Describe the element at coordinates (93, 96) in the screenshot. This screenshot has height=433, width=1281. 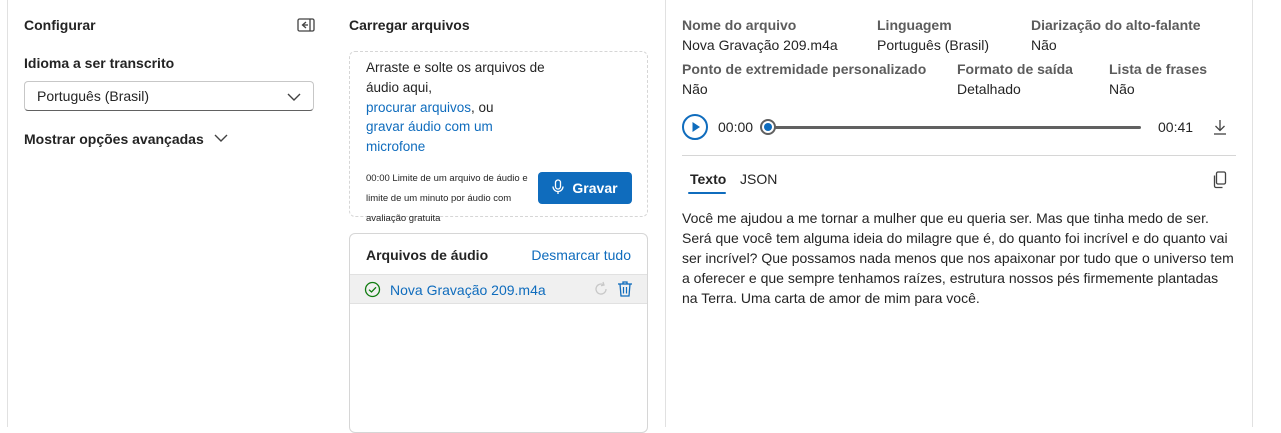
I see `language-select-value: Português (Brasil)` at that location.